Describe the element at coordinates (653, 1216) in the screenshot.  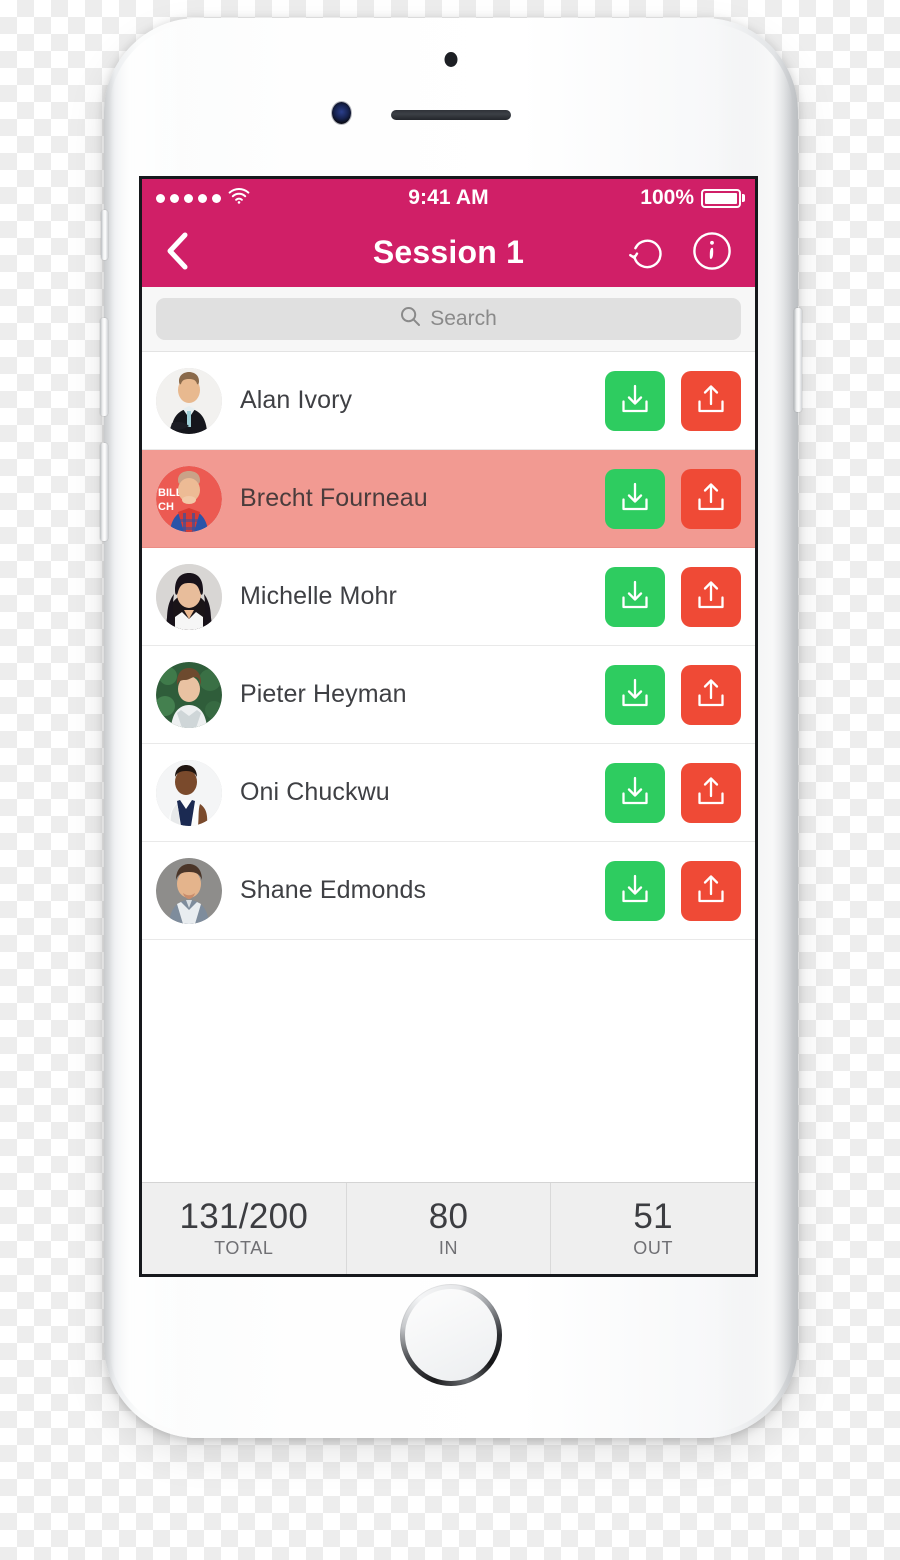
I see `stat-value: 51` at that location.